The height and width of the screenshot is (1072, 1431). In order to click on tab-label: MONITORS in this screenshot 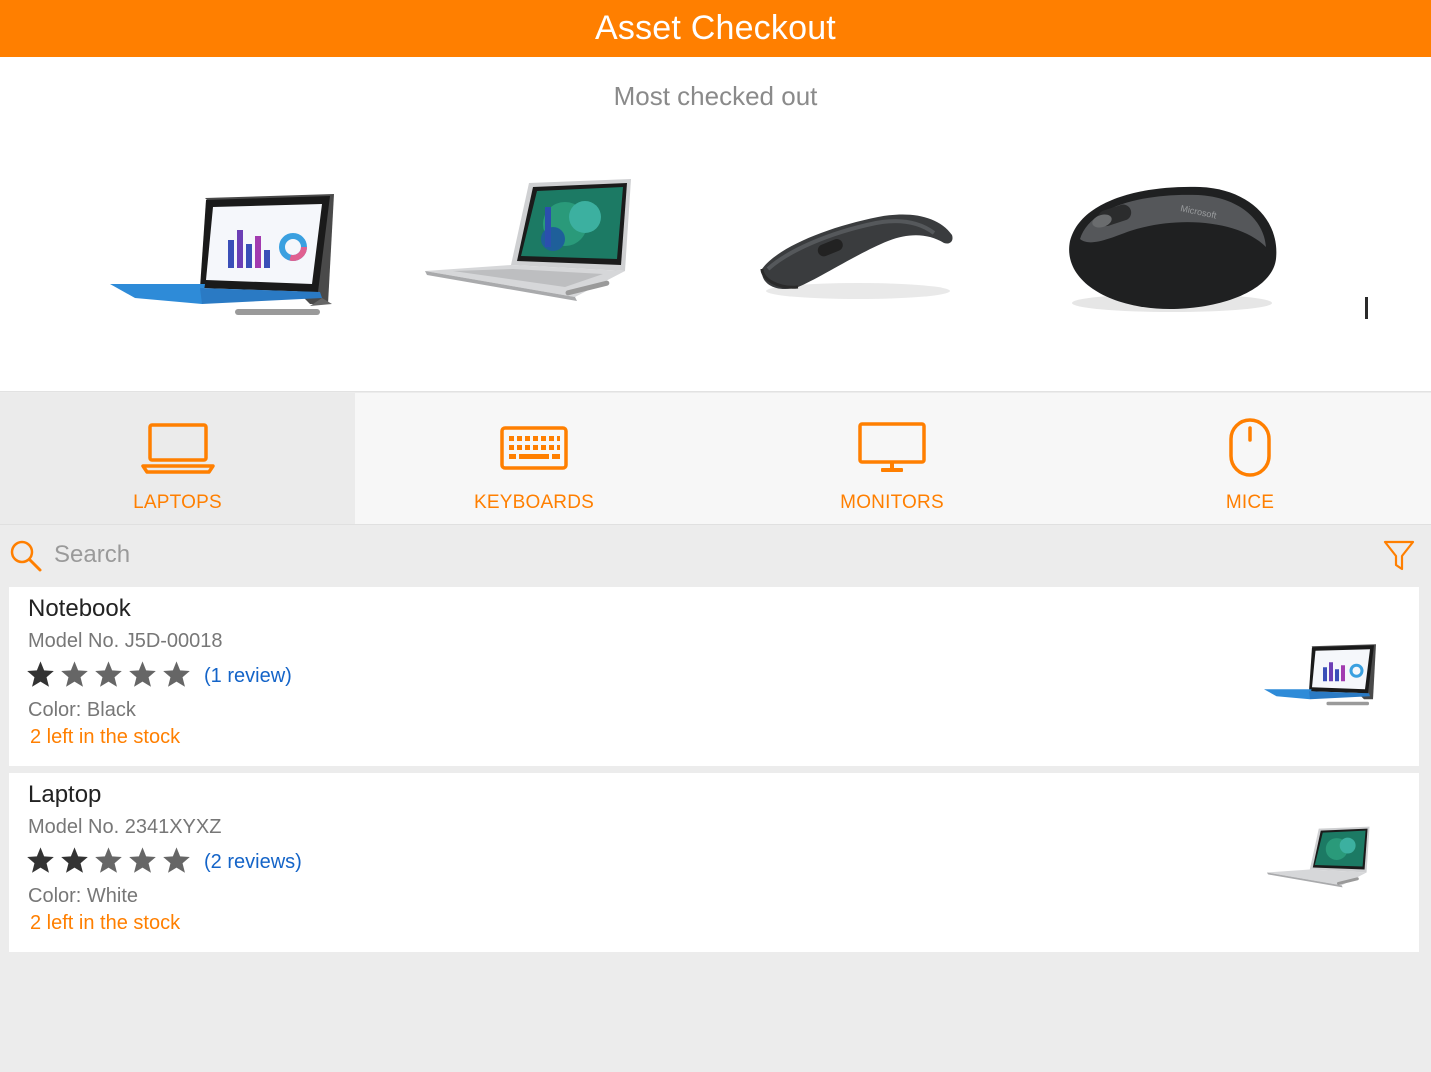, I will do `click(892, 502)`.